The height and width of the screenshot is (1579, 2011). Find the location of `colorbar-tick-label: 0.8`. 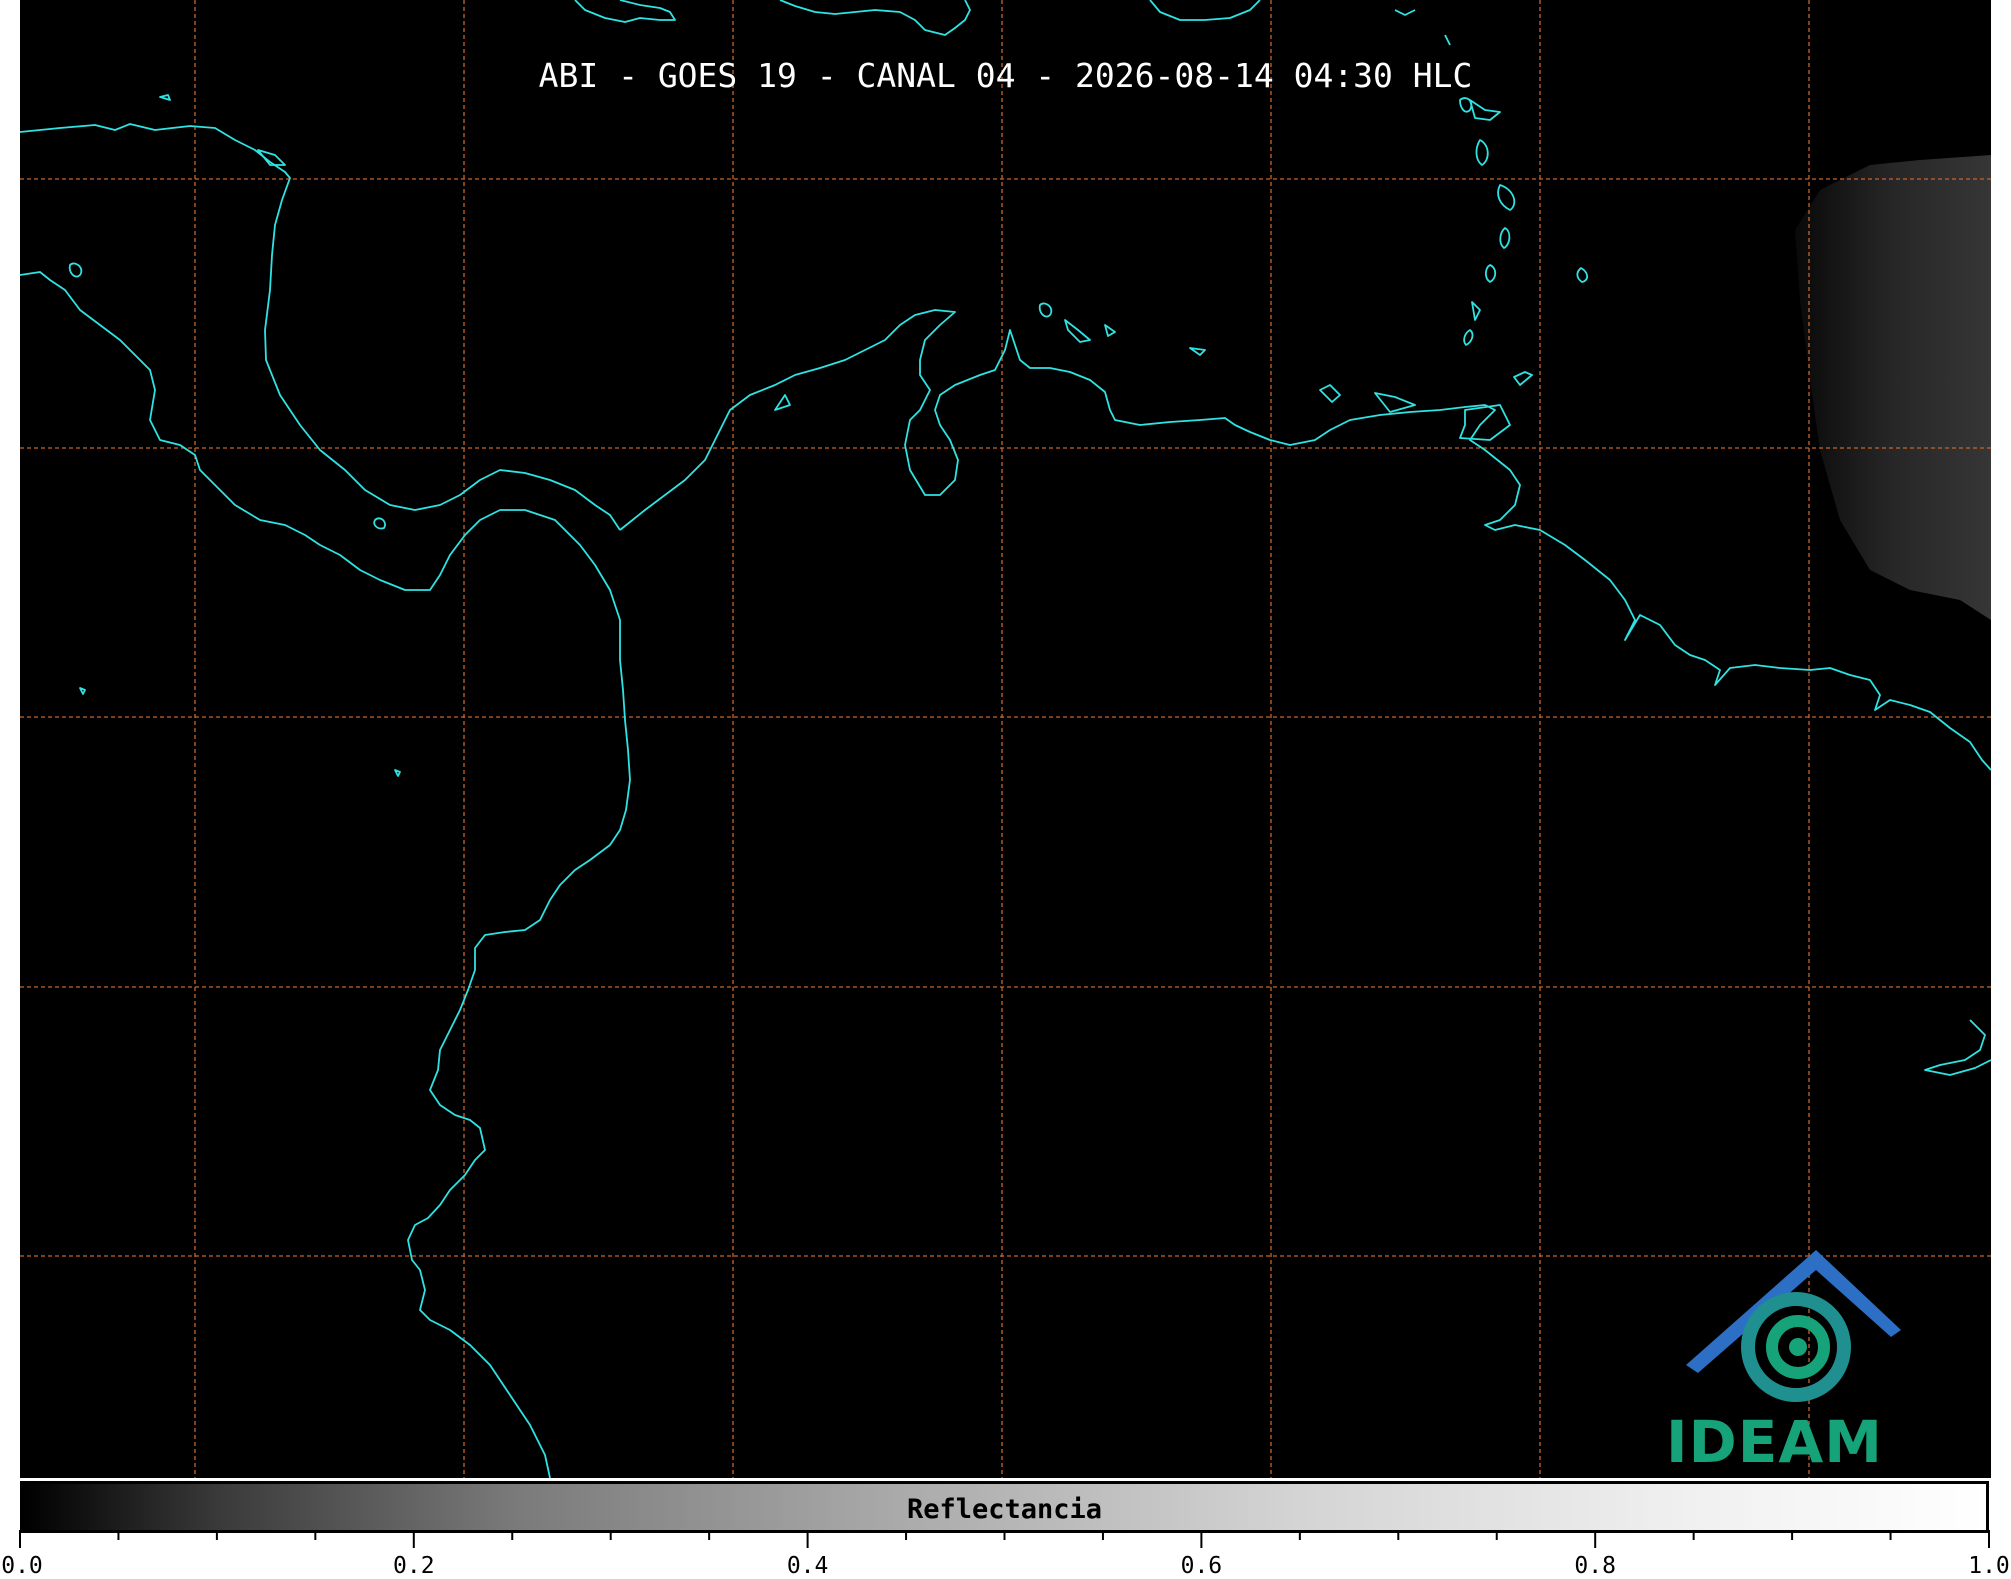

colorbar-tick-label: 0.8 is located at coordinates (1595, 1566).